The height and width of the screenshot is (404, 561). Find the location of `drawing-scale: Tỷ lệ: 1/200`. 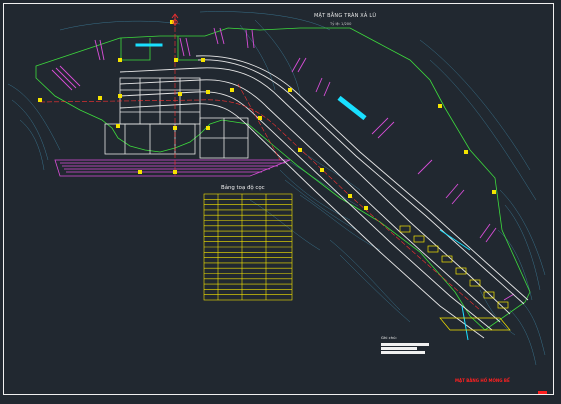

drawing-scale: Tỷ lệ: 1/200 is located at coordinates (341, 24).